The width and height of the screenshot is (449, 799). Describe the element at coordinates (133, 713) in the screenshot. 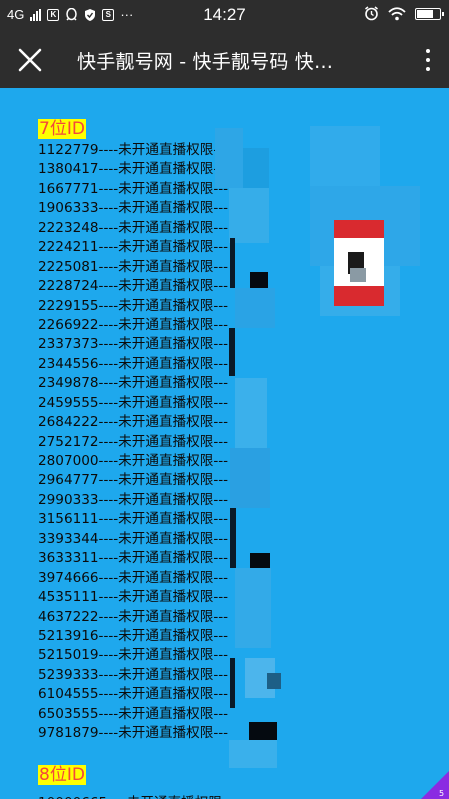

I see `id-row: 6503555----未开通直播权限---` at that location.